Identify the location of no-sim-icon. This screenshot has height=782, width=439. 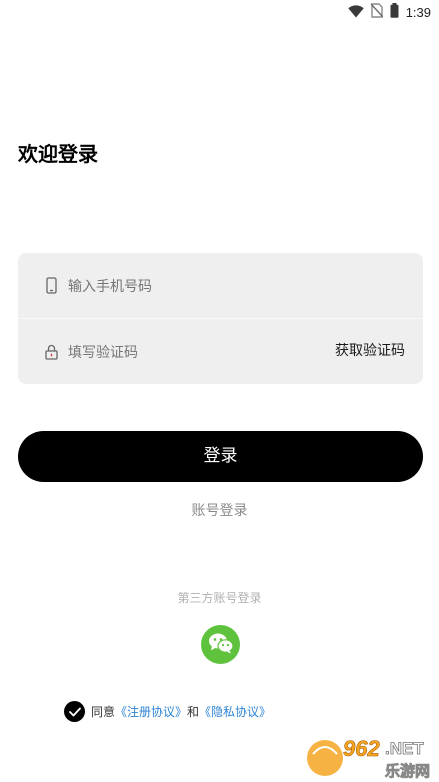
(377, 12).